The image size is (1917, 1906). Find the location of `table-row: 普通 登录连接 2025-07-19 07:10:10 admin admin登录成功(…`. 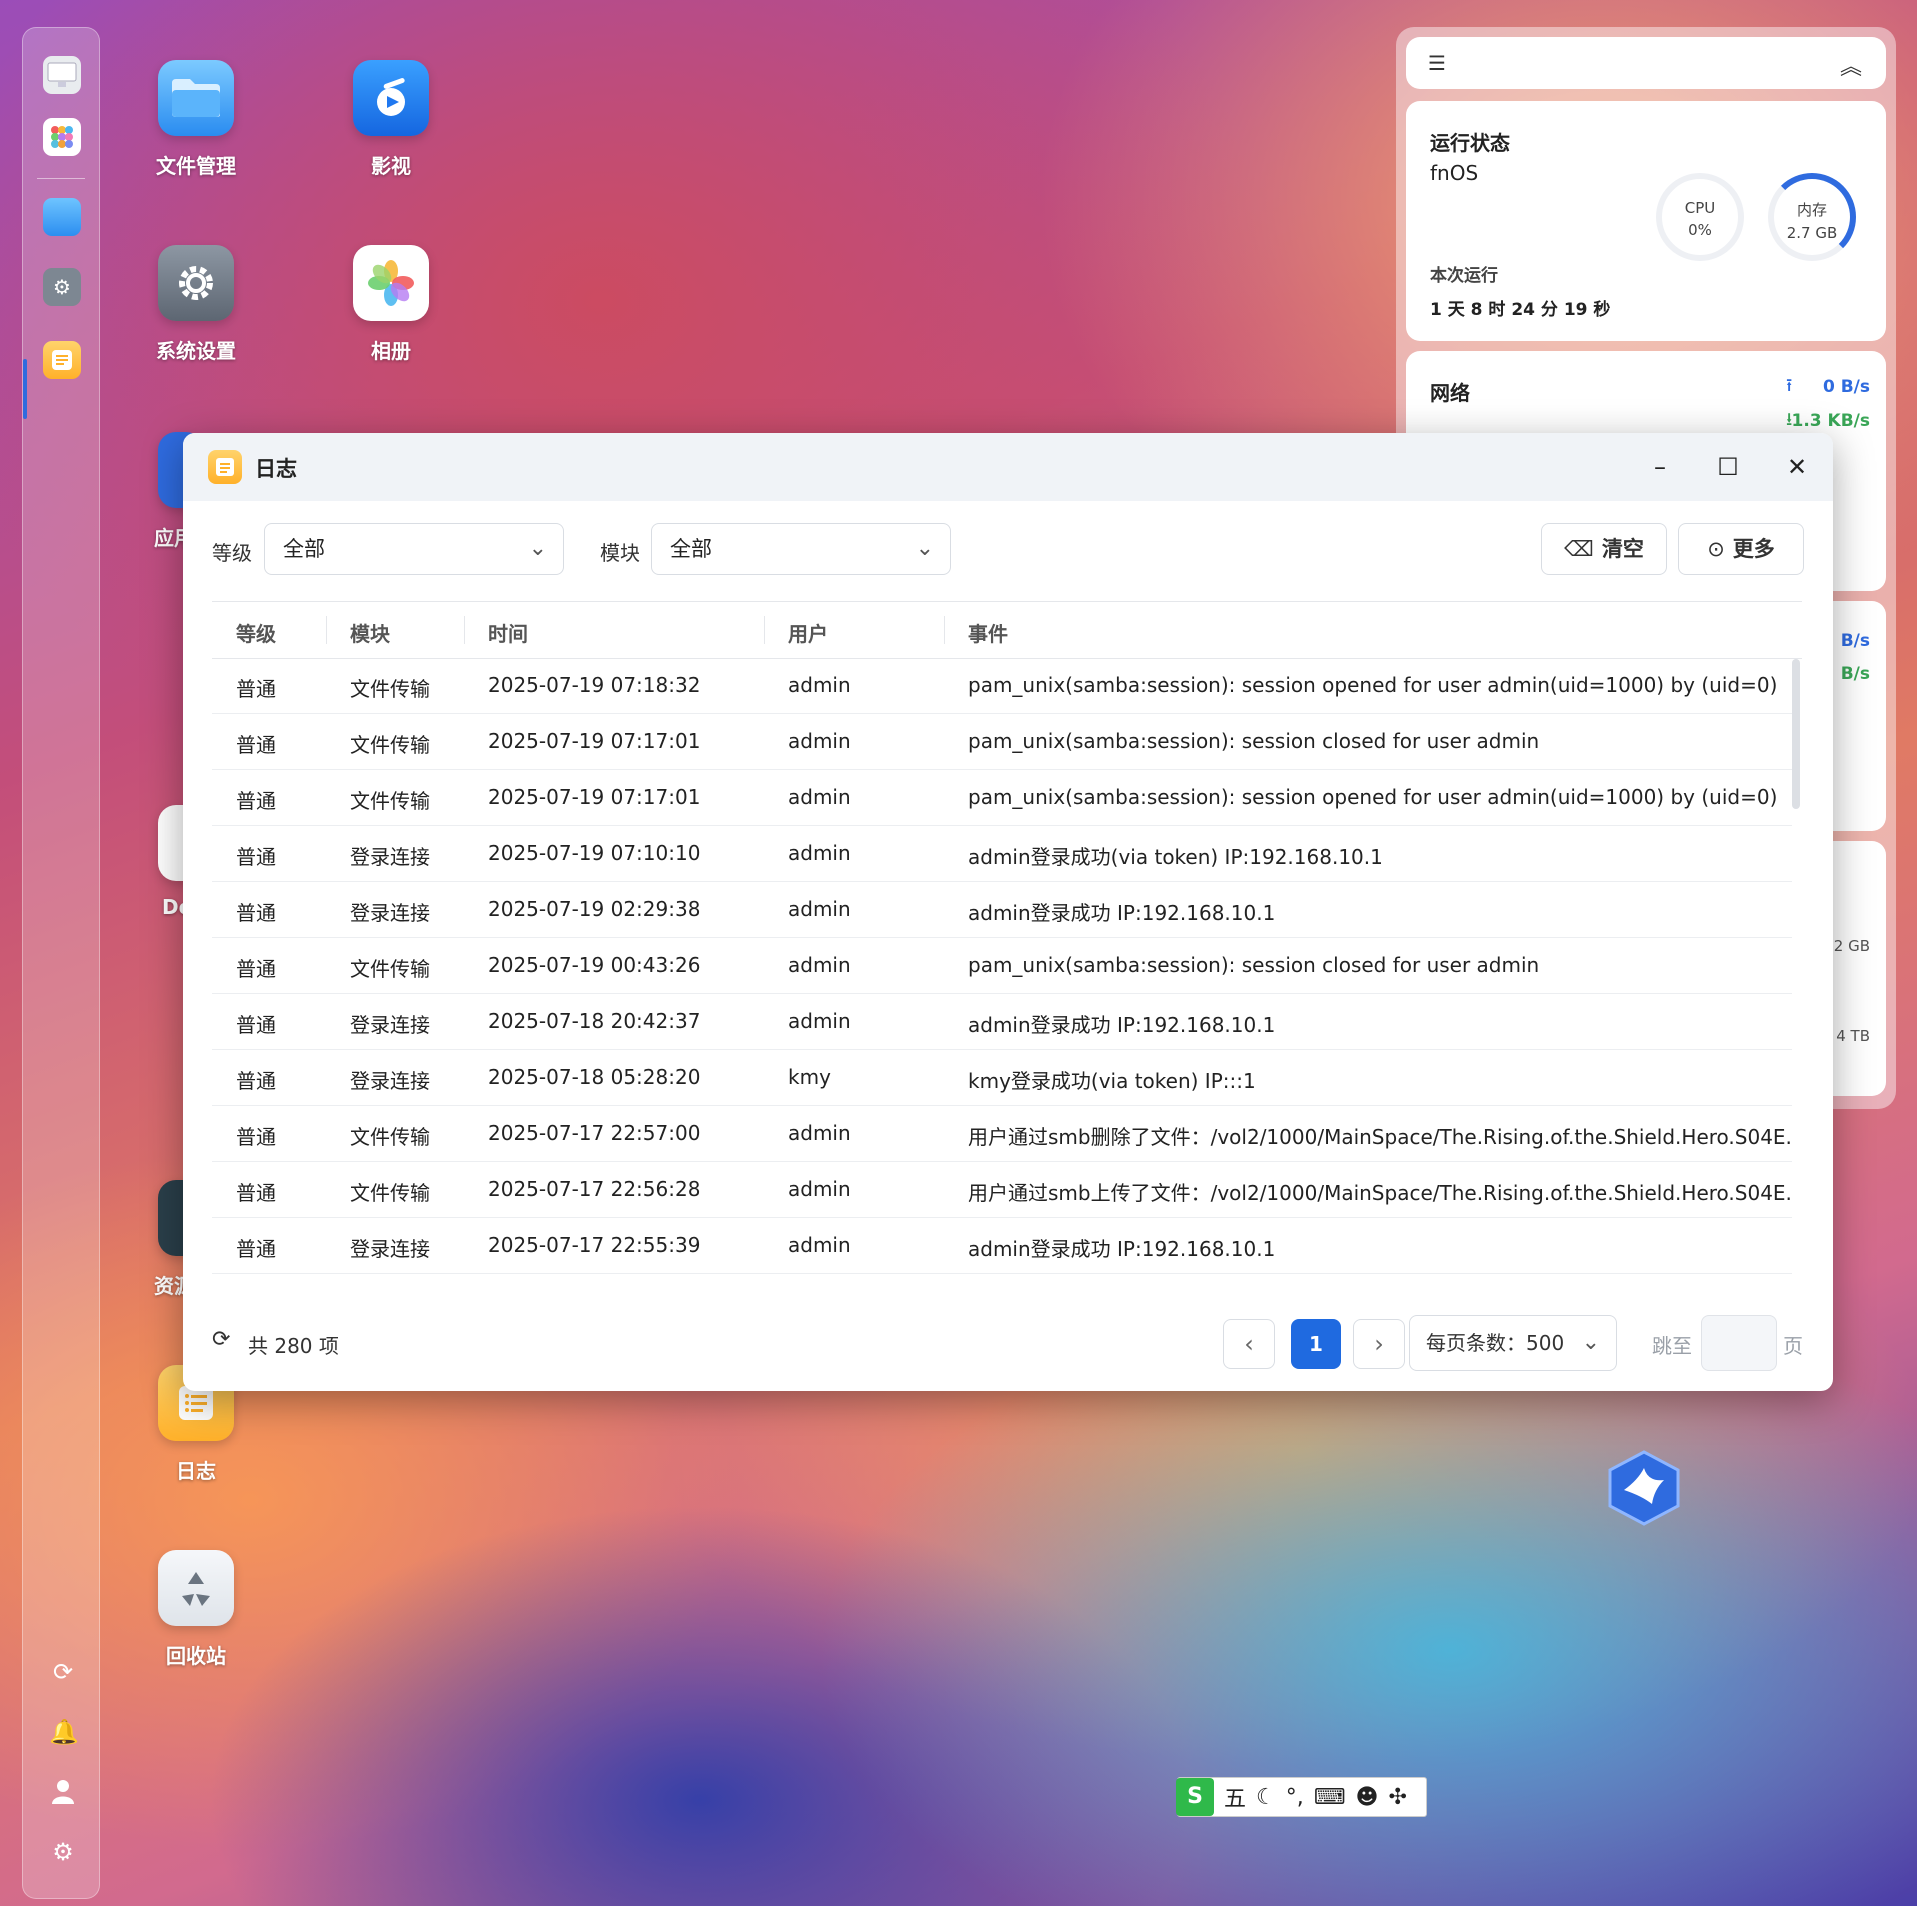

table-row: 普通 登录连接 2025-07-19 07:10:10 admin admin登录成功(… is located at coordinates (1002, 854).